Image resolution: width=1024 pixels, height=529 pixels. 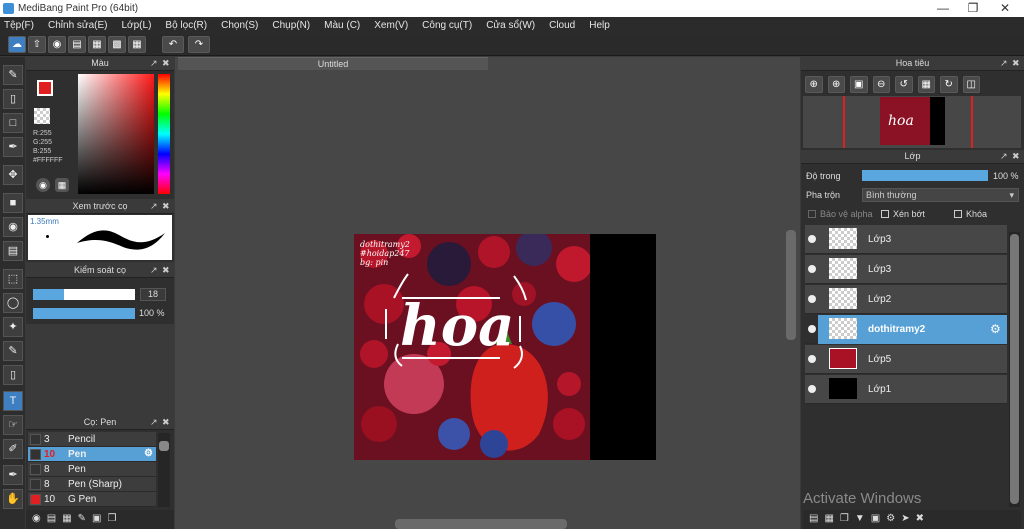 What do you see at coordinates (912, 122) in the screenshot?
I see `navigator-view: hoa` at bounding box center [912, 122].